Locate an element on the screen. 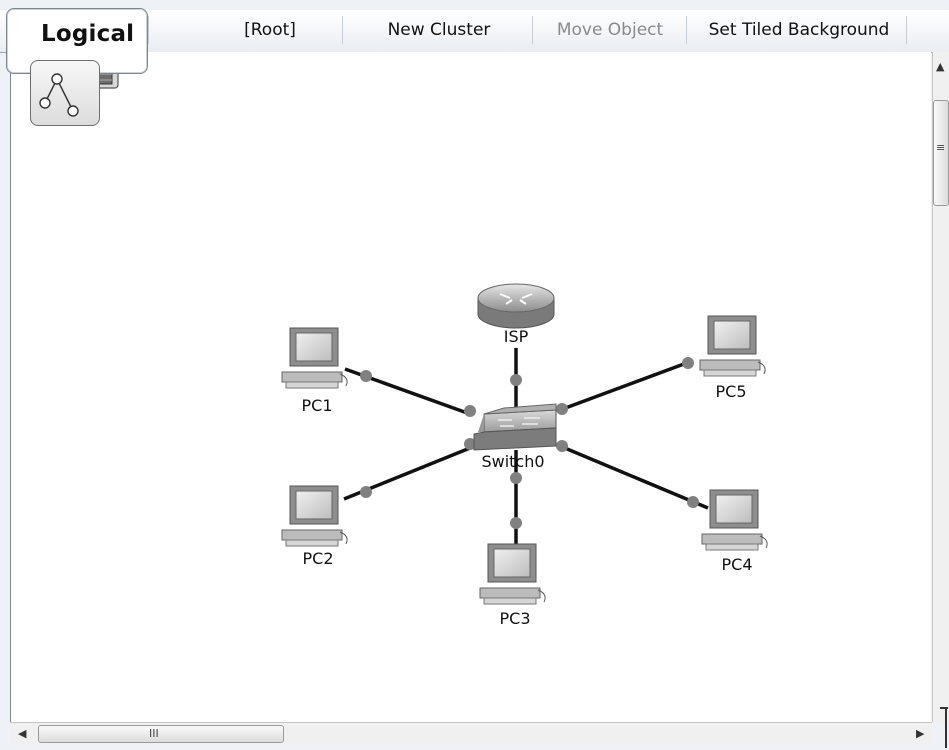 This screenshot has height=750, width=949. vertical-scroll-thumb: ≡ is located at coordinates (941, 153).